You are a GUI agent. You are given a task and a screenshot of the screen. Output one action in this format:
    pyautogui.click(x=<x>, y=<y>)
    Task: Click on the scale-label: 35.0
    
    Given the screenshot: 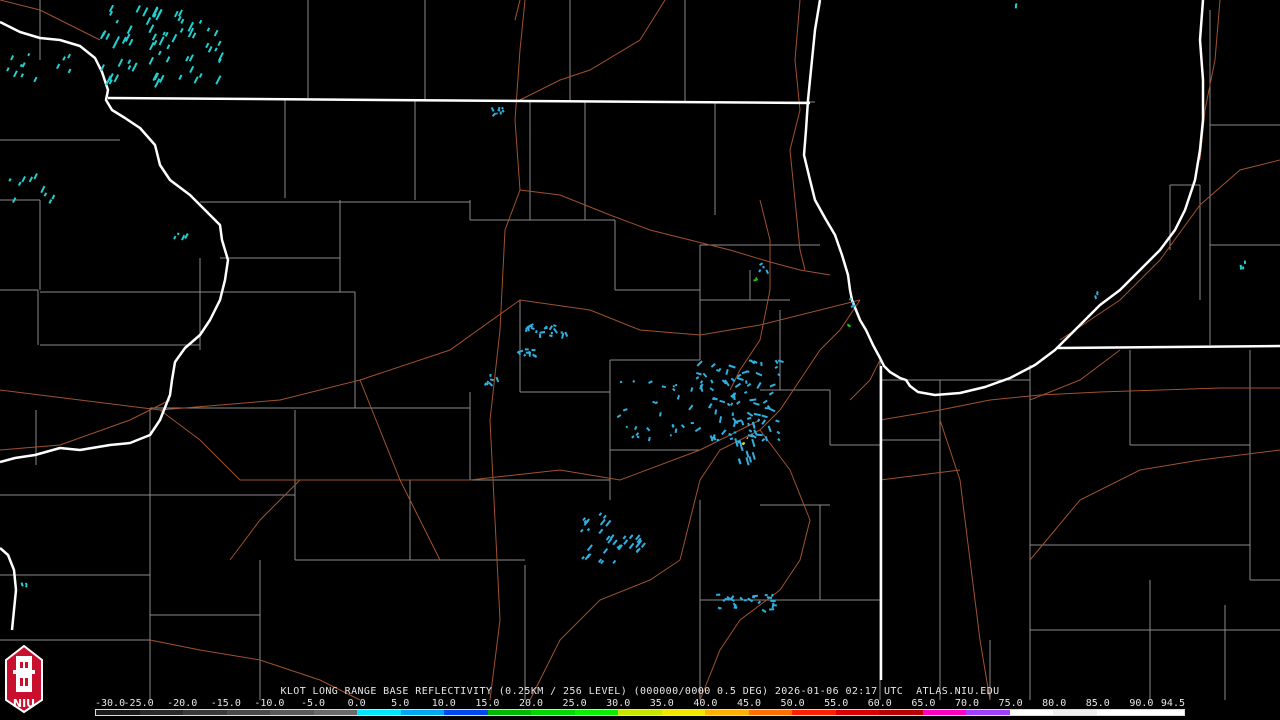 What is the action you would take?
    pyautogui.click(x=661, y=703)
    